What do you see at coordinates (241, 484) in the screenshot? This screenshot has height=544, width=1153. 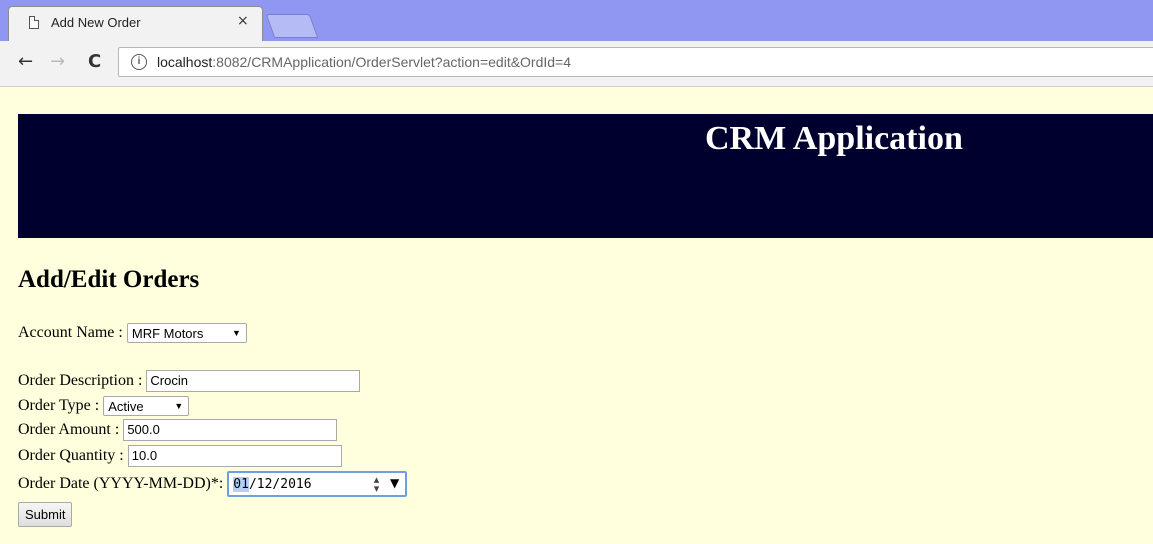 I see `date-month-segment: 01` at bounding box center [241, 484].